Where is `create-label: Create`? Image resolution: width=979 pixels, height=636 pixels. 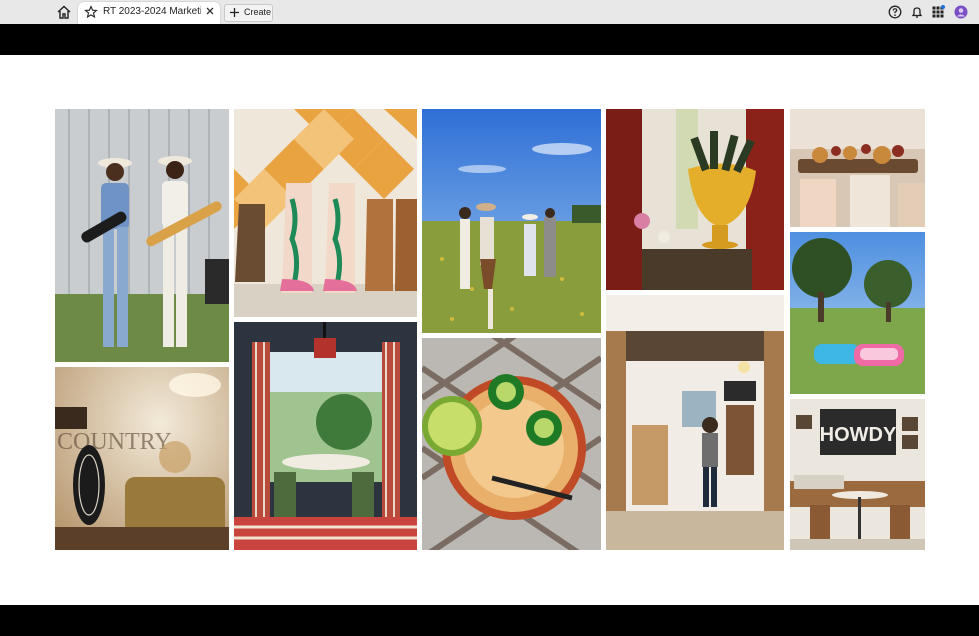
create-label: Create is located at coordinates (258, 12).